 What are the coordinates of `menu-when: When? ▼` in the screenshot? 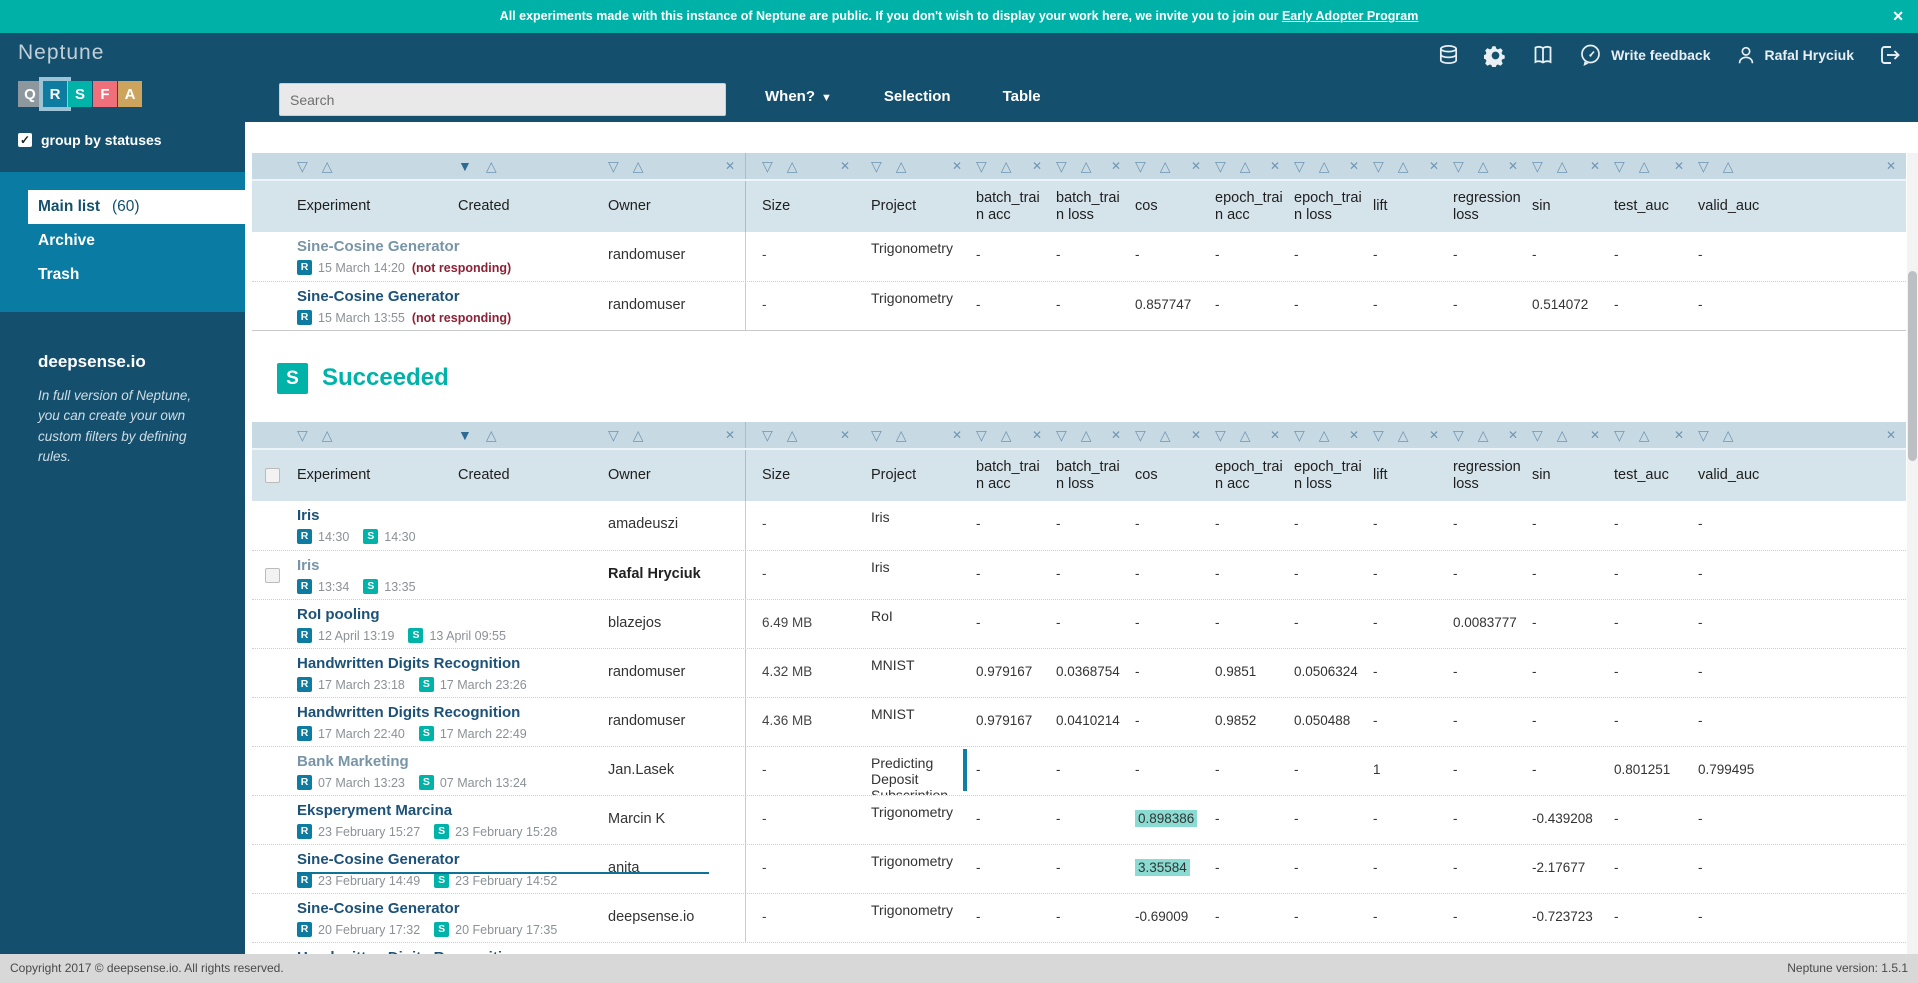 It's located at (798, 96).